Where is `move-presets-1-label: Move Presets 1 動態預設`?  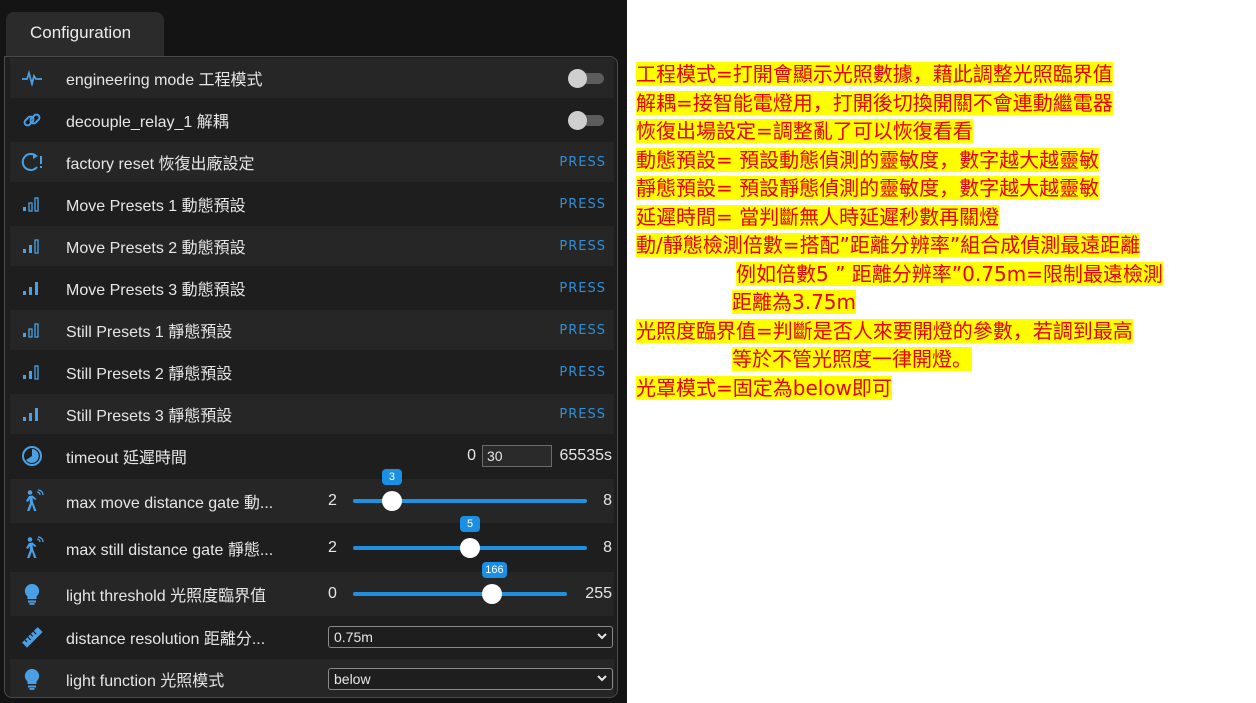
move-presets-1-label: Move Presets 1 動態預設 is located at coordinates (156, 206).